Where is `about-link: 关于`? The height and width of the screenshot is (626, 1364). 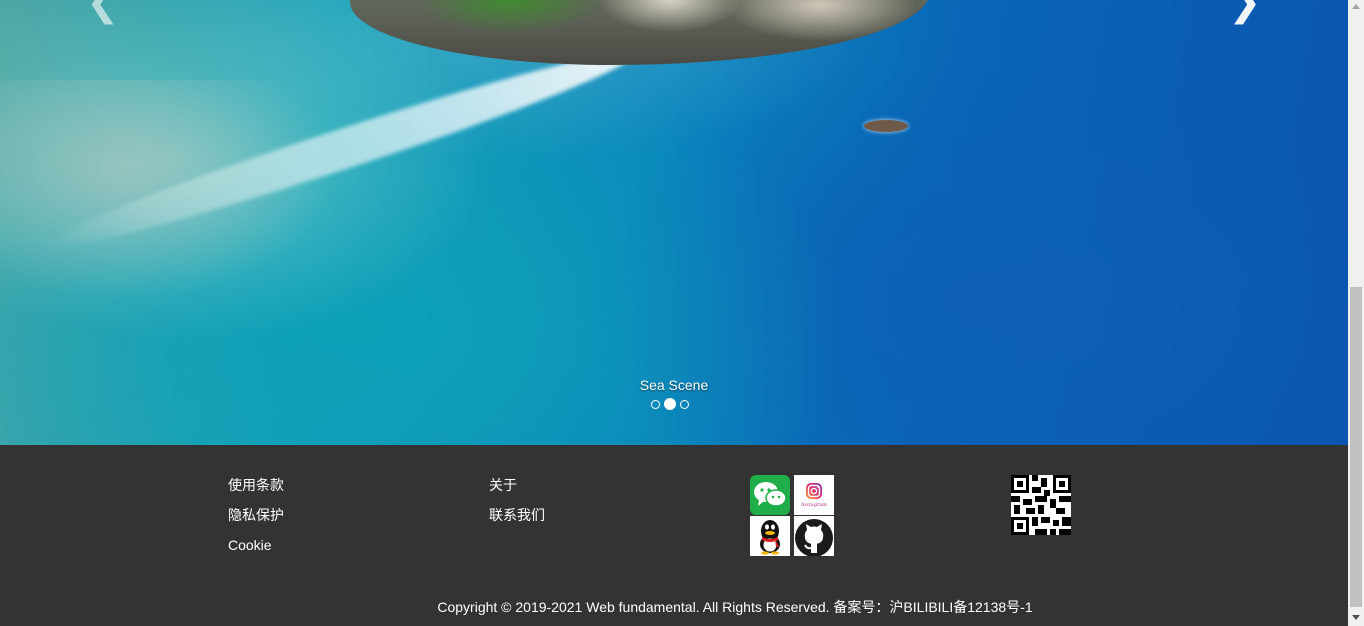 about-link: 关于 is located at coordinates (517, 485).